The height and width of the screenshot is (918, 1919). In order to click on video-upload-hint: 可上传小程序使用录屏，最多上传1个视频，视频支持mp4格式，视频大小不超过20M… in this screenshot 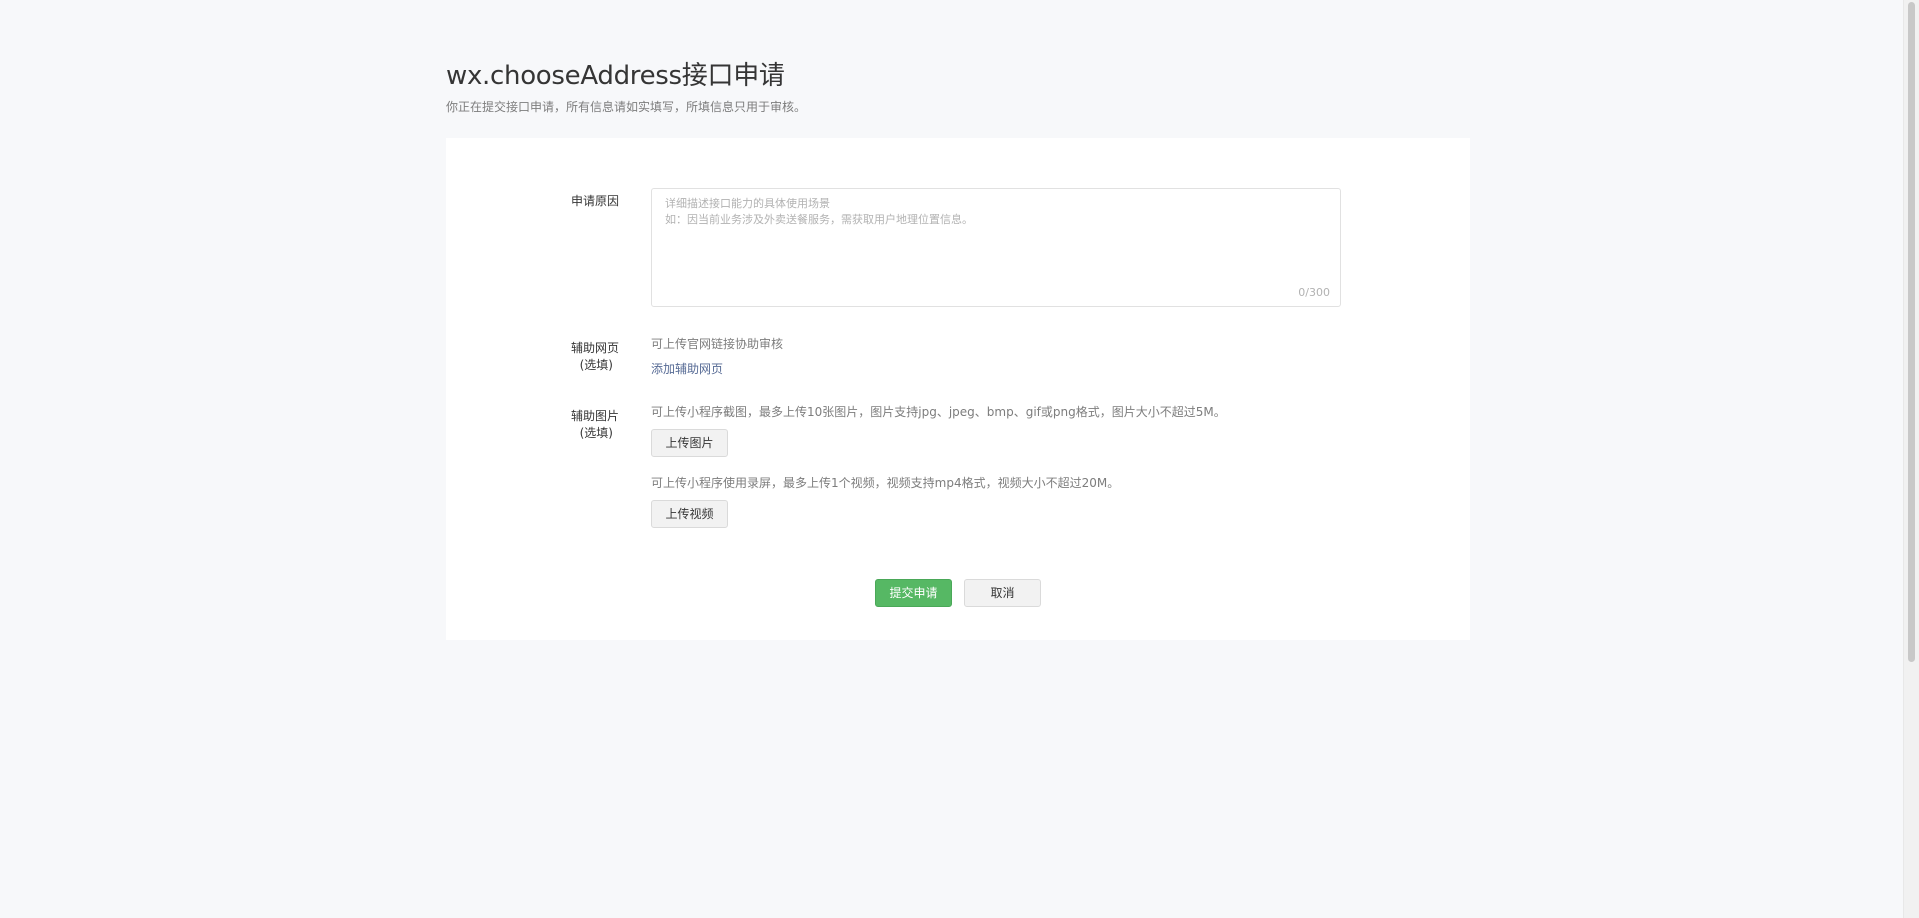, I will do `click(885, 483)`.